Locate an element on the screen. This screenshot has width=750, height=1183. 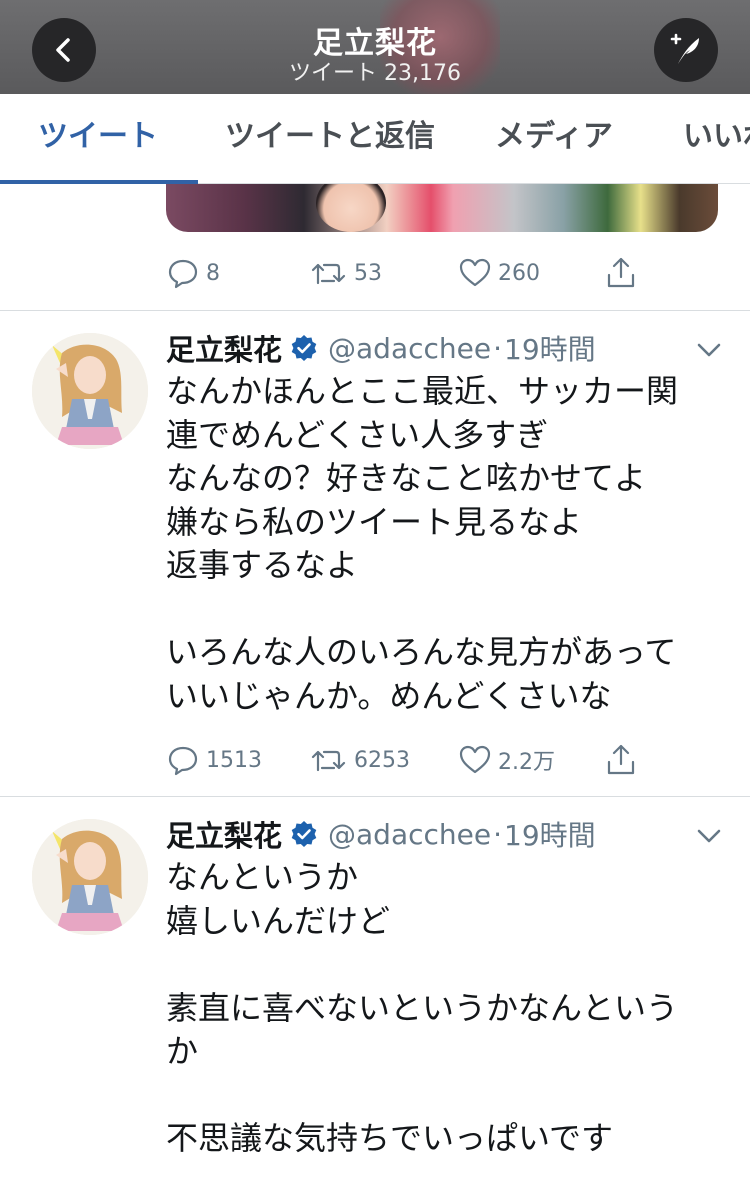
retweet-button: 53 is located at coordinates (346, 273).